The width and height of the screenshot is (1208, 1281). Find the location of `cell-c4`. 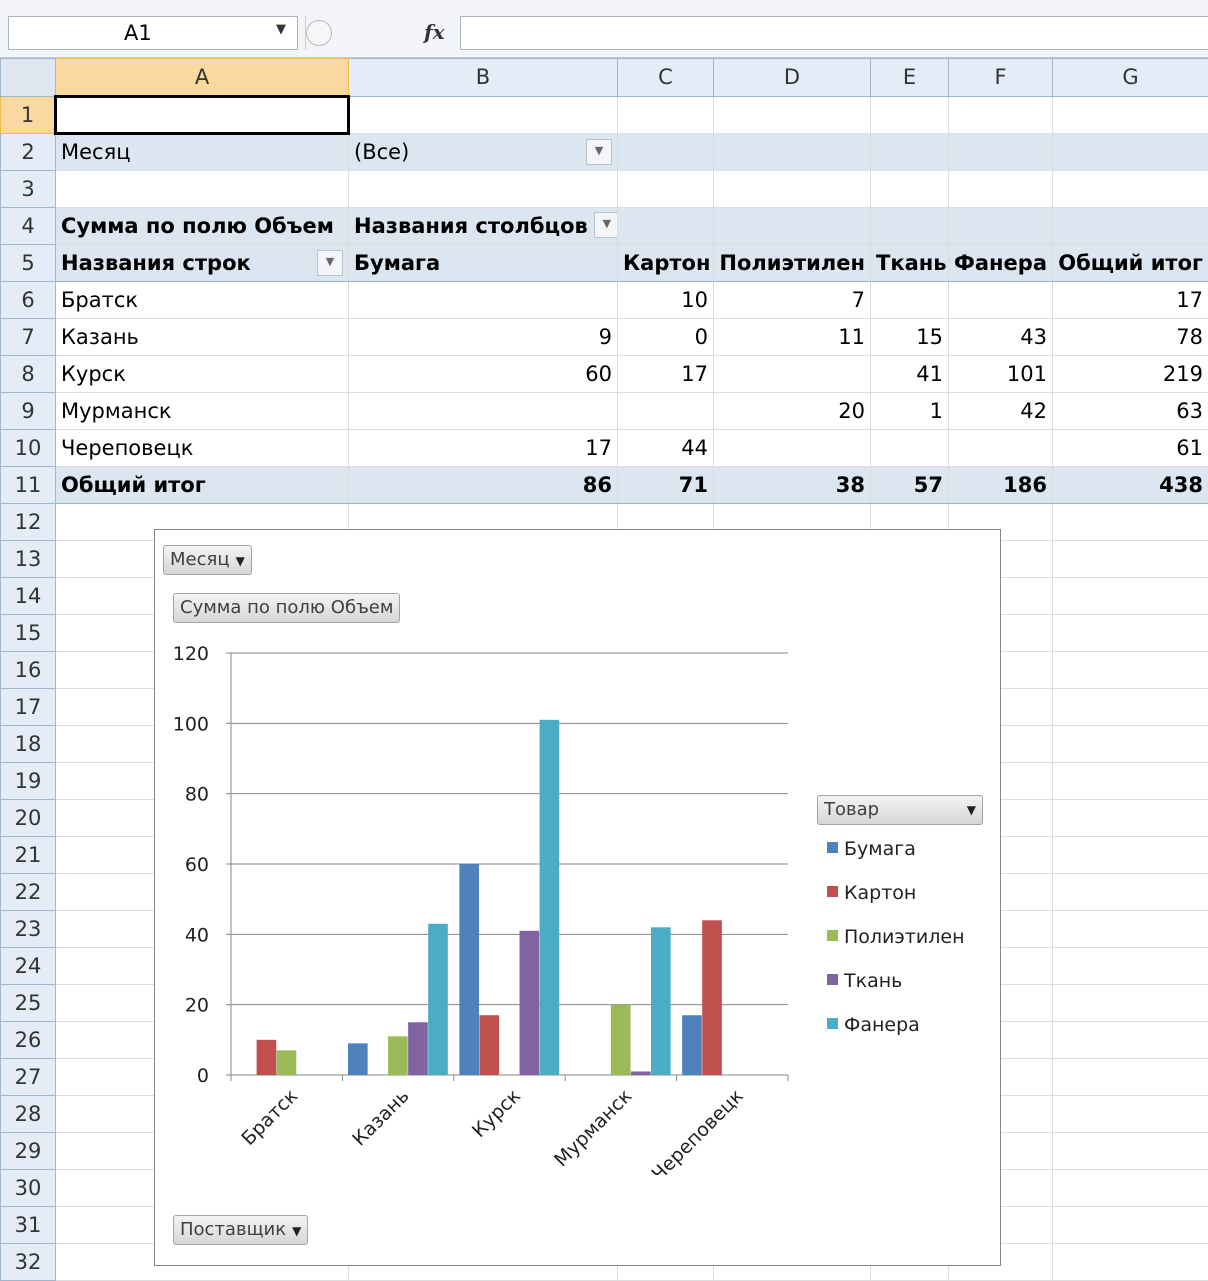

cell-c4 is located at coordinates (666, 226).